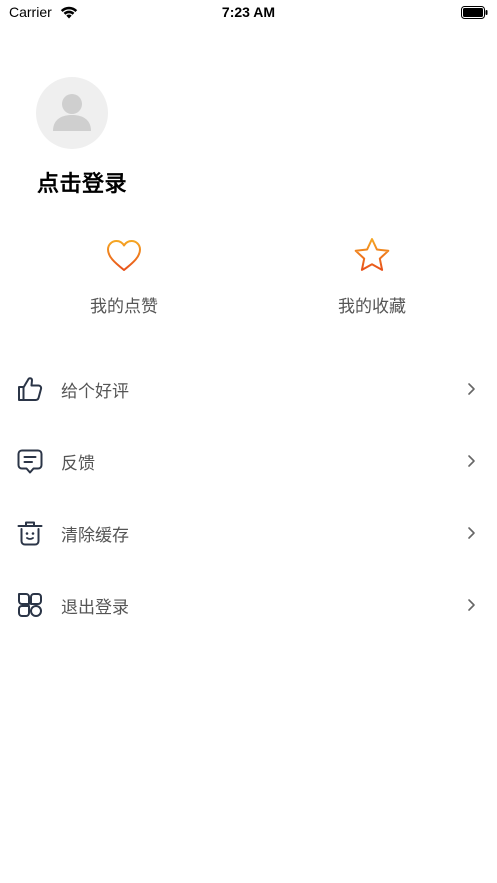 The height and width of the screenshot is (883, 497). What do you see at coordinates (30, 605) in the screenshot?
I see `apps-grid-icon` at bounding box center [30, 605].